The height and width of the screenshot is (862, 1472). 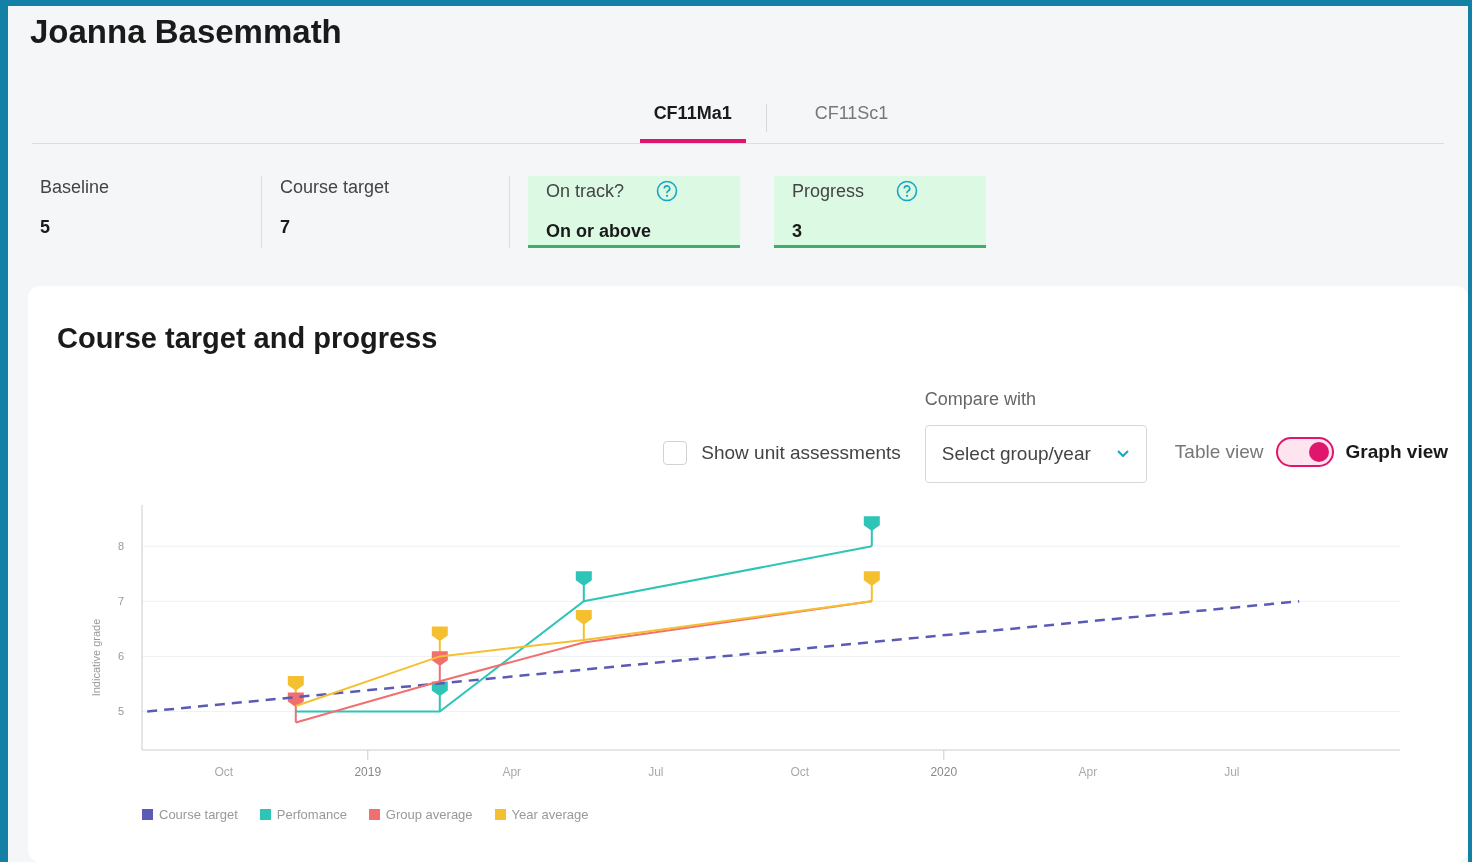 What do you see at coordinates (247, 338) in the screenshot?
I see `card-title: Course target and progress` at bounding box center [247, 338].